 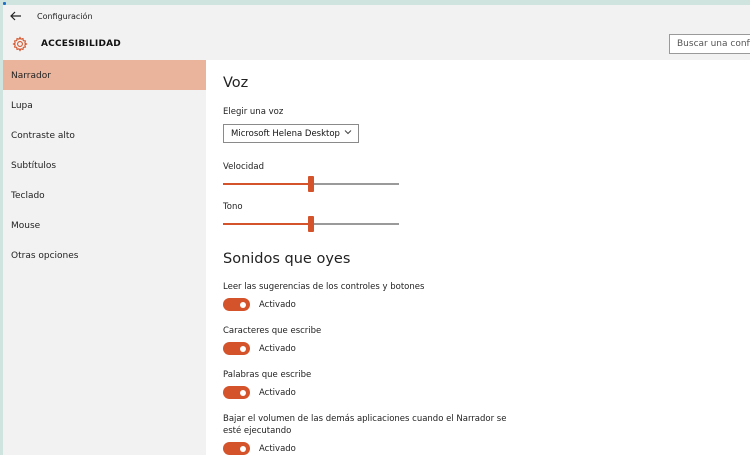 What do you see at coordinates (20, 43) in the screenshot?
I see `gear-icon` at bounding box center [20, 43].